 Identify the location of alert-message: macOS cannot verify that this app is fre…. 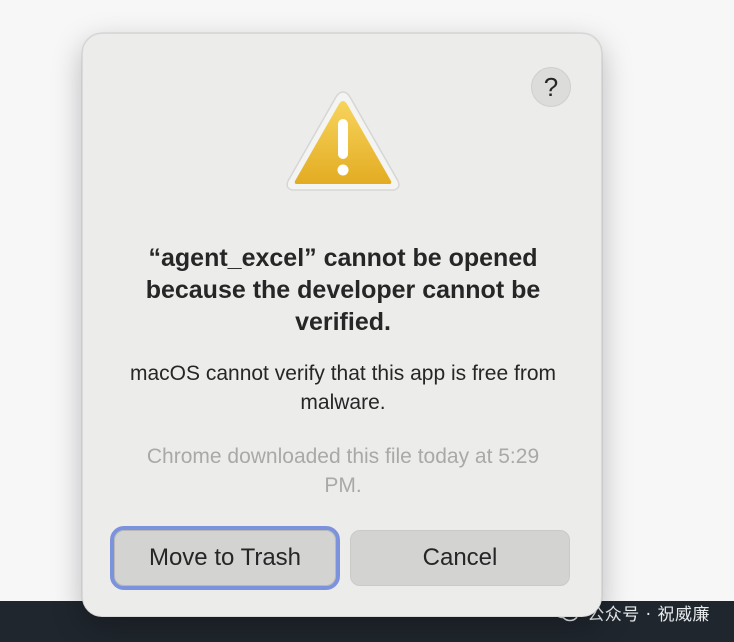
(342, 388).